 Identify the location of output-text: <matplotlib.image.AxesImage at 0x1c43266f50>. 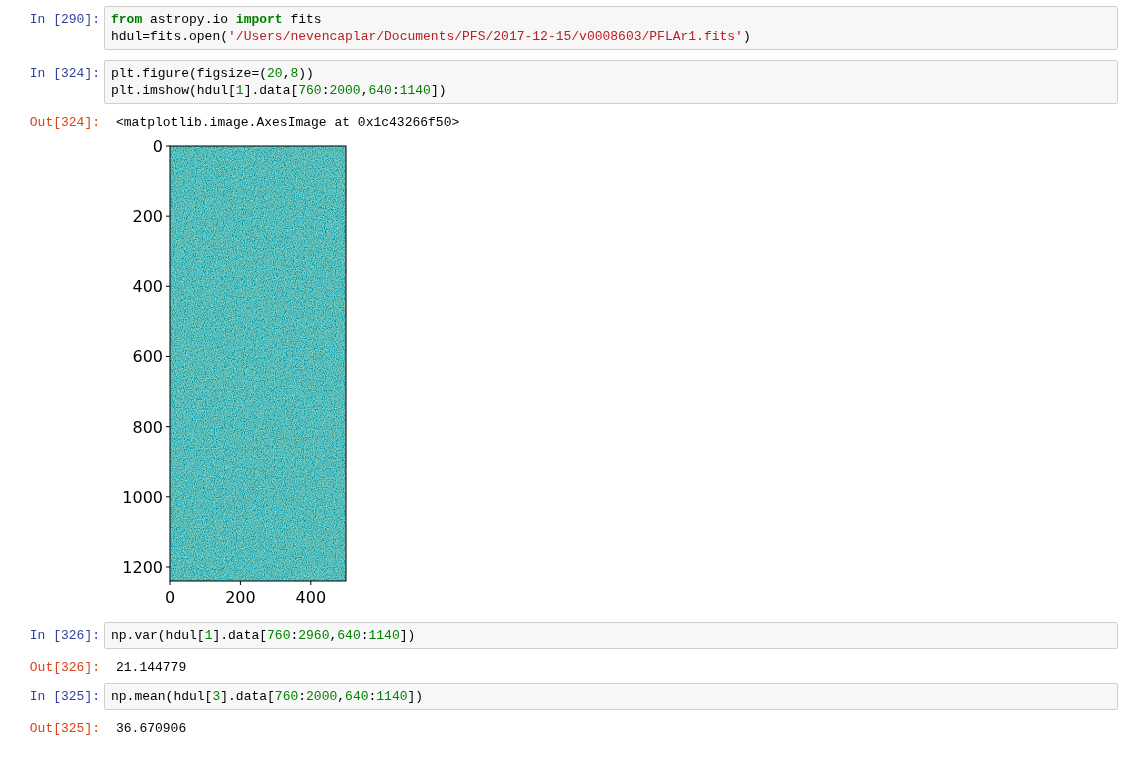
(287, 122).